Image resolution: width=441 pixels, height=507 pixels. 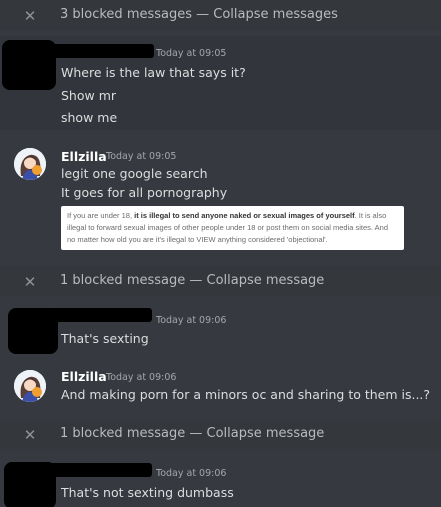 I want to click on message-text: Show mr, so click(x=89, y=95).